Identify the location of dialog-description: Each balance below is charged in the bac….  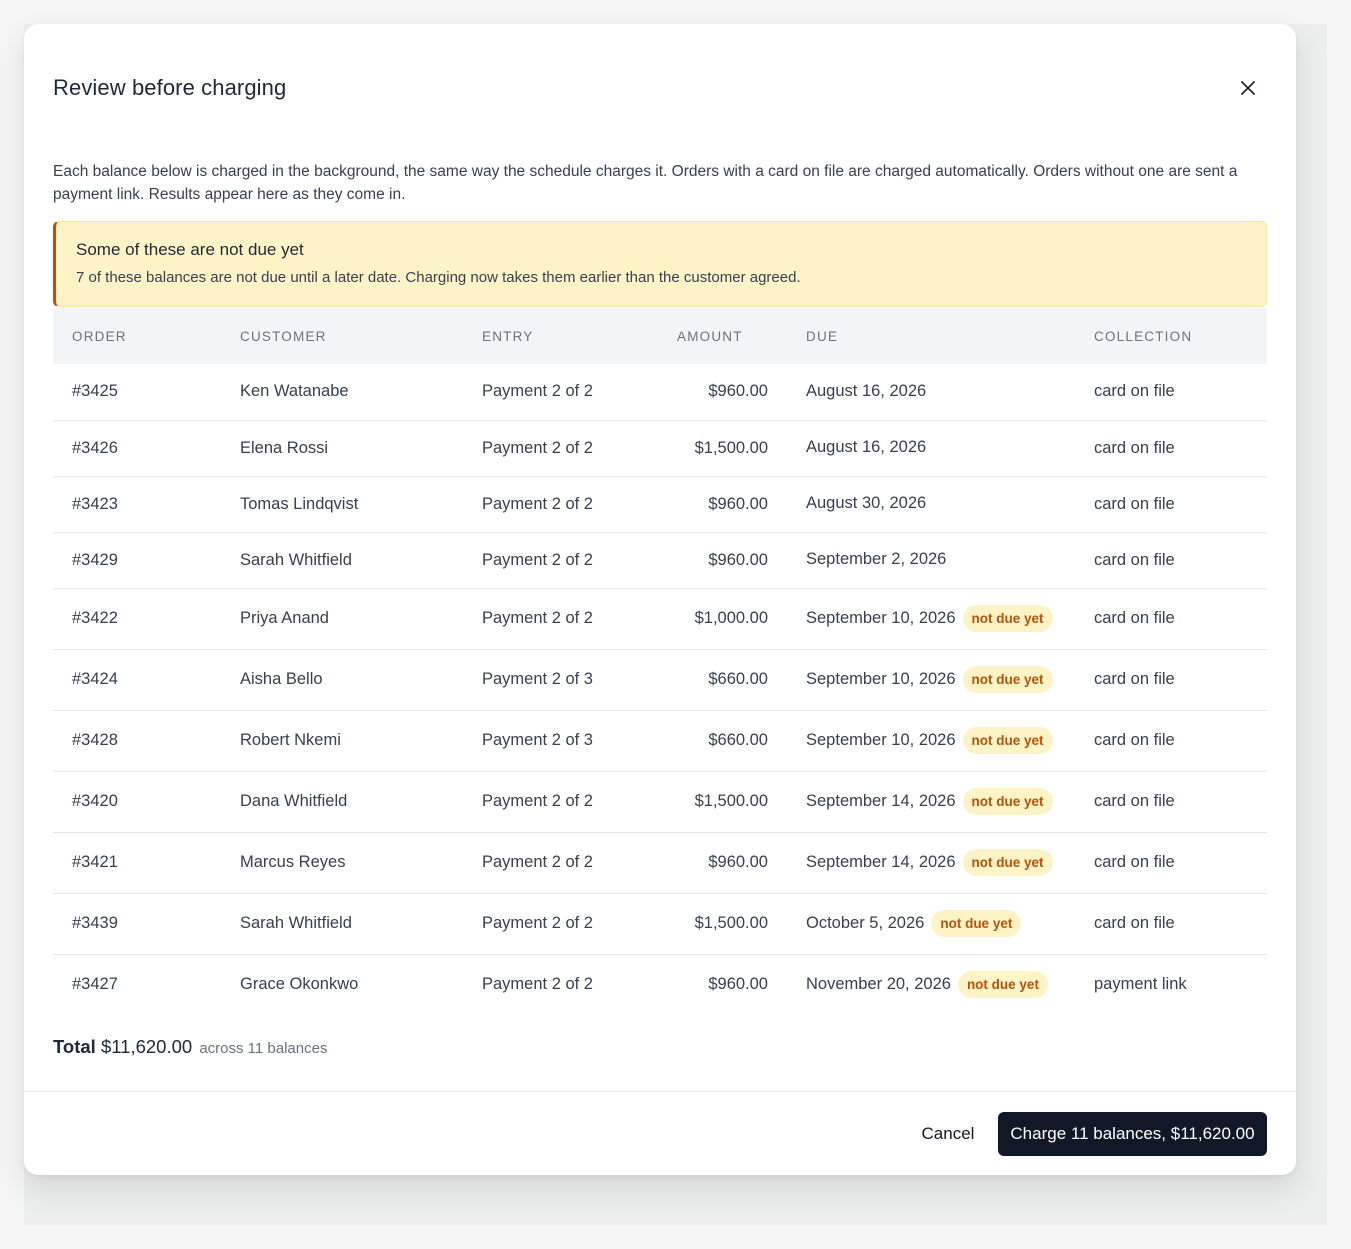
(645, 183).